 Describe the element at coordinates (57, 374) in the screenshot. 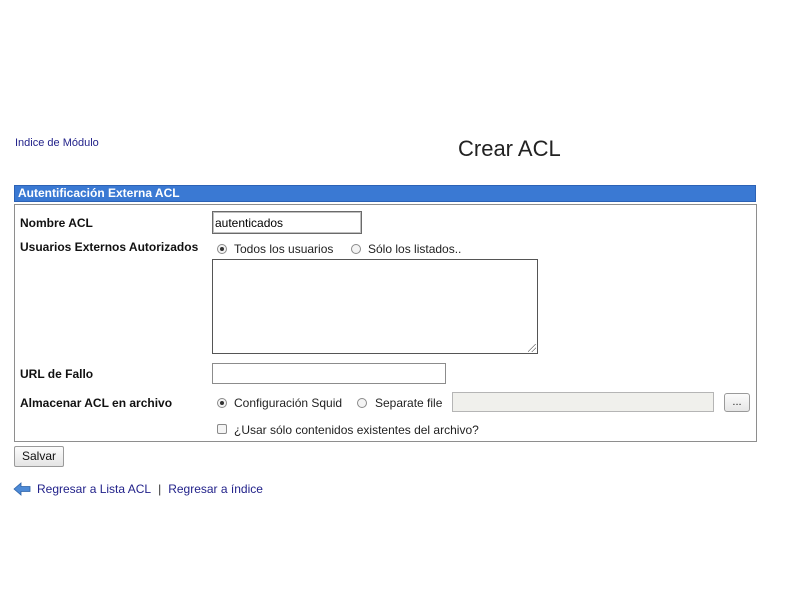

I see `fail-url-label: URL de Fallo` at that location.